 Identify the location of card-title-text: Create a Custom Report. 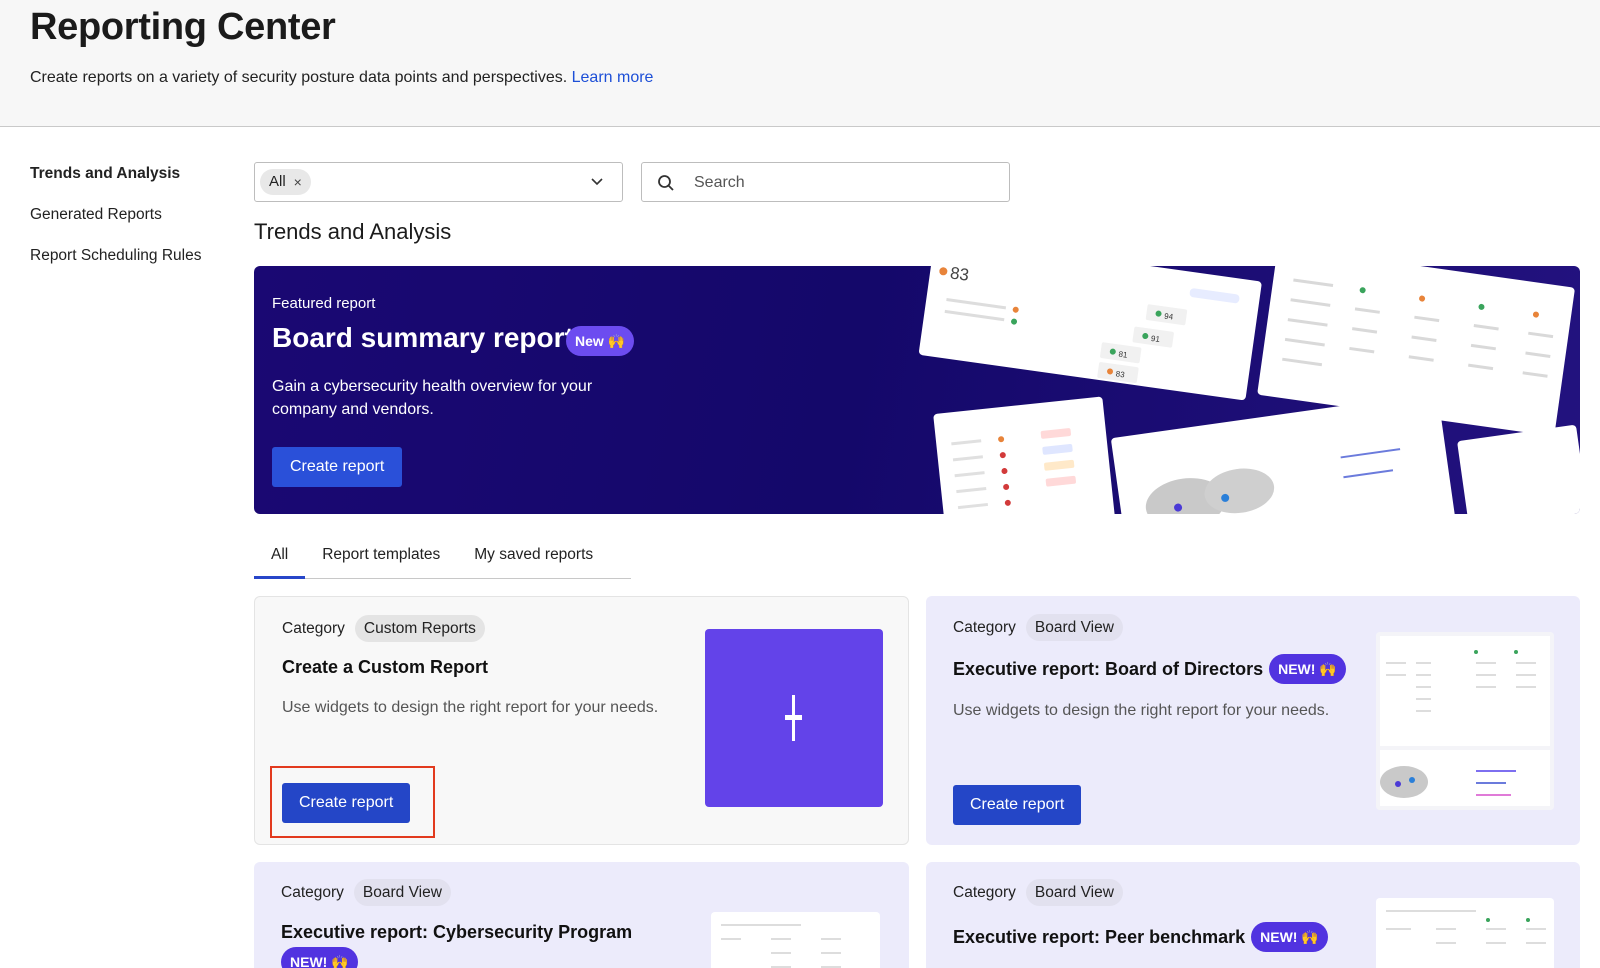
(385, 667).